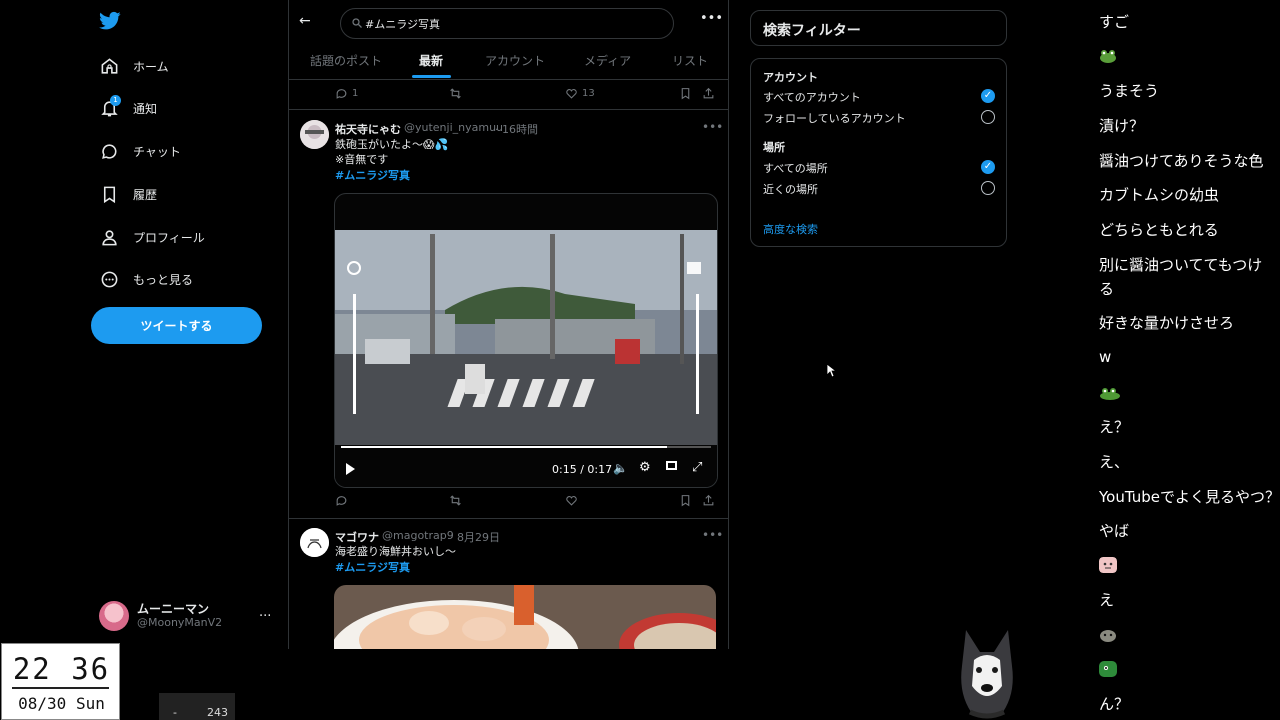 The image size is (1280, 720). What do you see at coordinates (1181, 161) in the screenshot?
I see `chat-message: 醤油つけてありそうな色` at bounding box center [1181, 161].